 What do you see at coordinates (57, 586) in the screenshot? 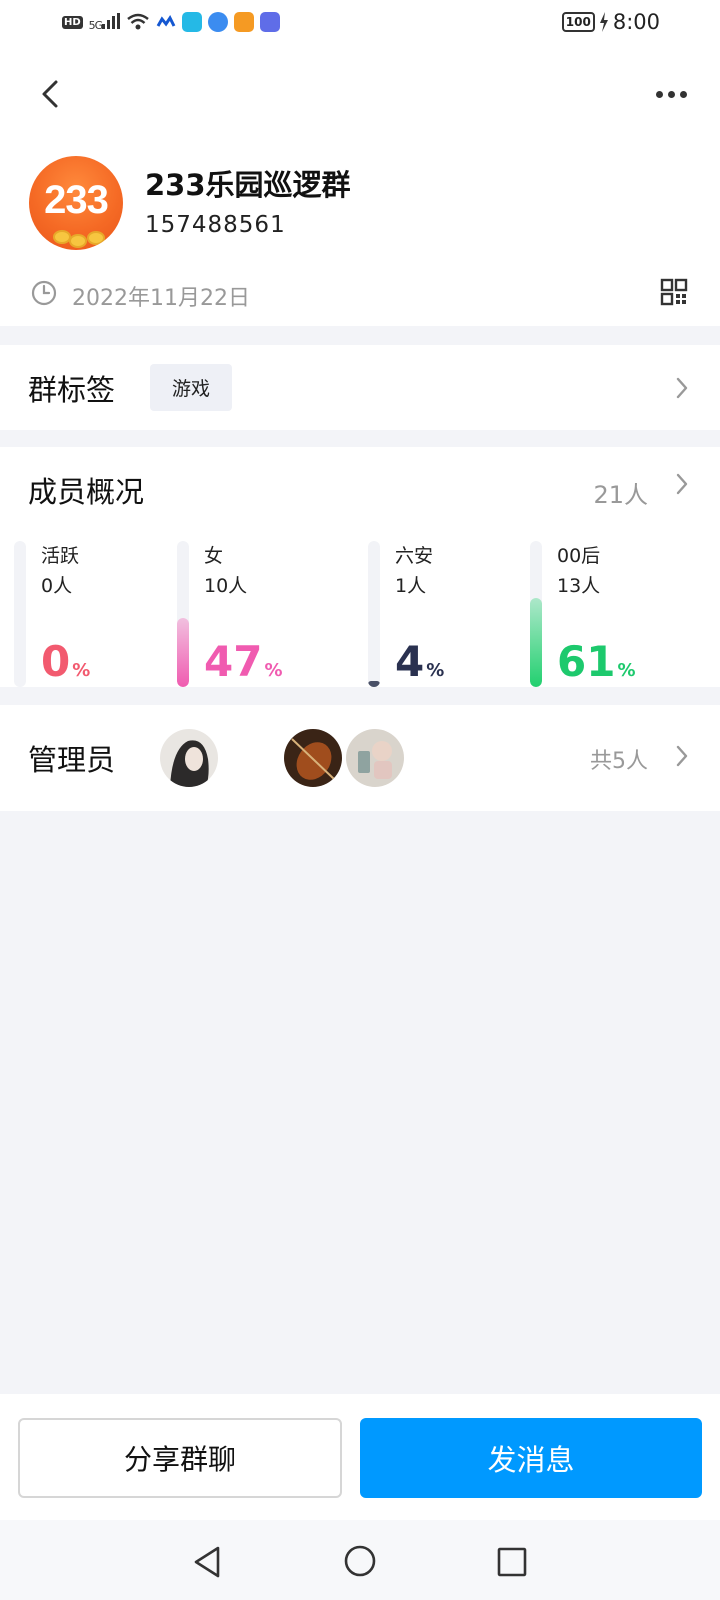
I see `stat-count: 0人` at bounding box center [57, 586].